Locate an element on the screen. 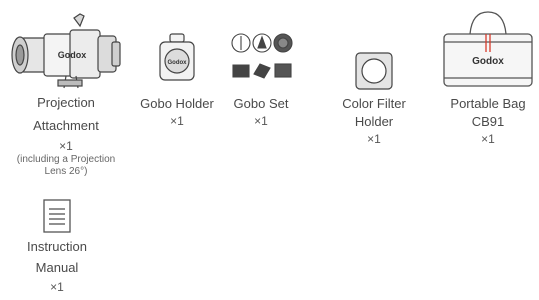 Image resolution: width=539 pixels, height=300 pixels. item-name-line: Gobo Set is located at coordinates (261, 103).